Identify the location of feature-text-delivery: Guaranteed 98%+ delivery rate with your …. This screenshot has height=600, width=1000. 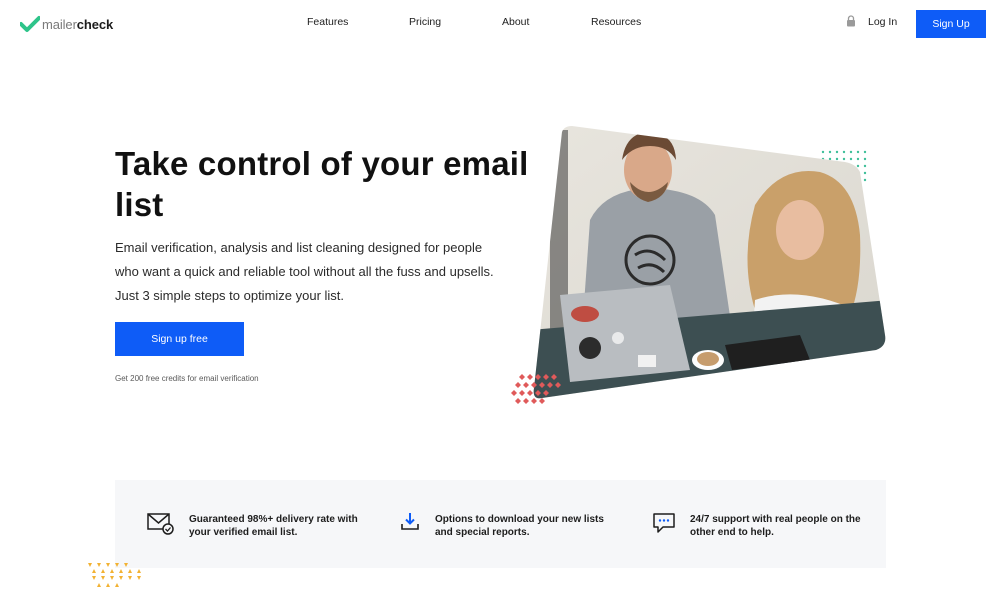
(273, 526).